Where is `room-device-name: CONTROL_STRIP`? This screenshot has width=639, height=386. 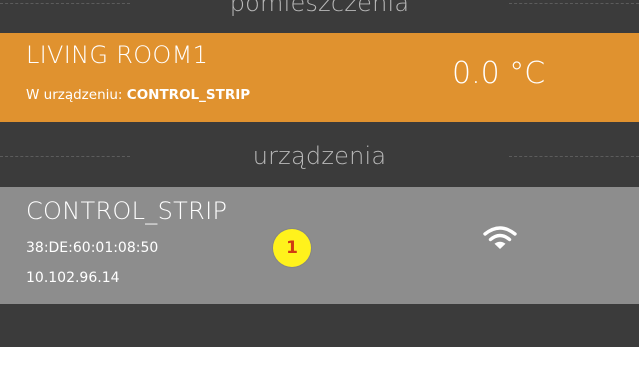
room-device-name: CONTROL_STRIP is located at coordinates (188, 95).